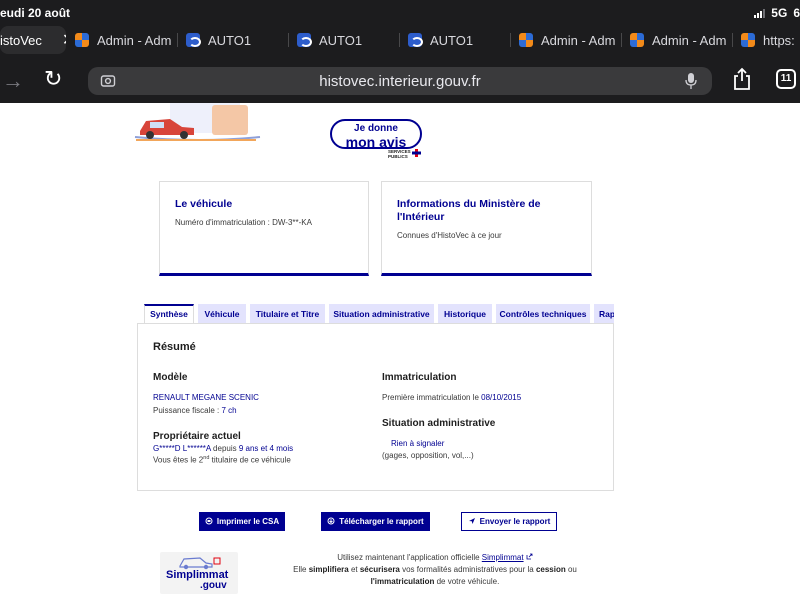  What do you see at coordinates (21, 40) in the screenshot?
I see `browser-tab-label: istoVec` at bounding box center [21, 40].